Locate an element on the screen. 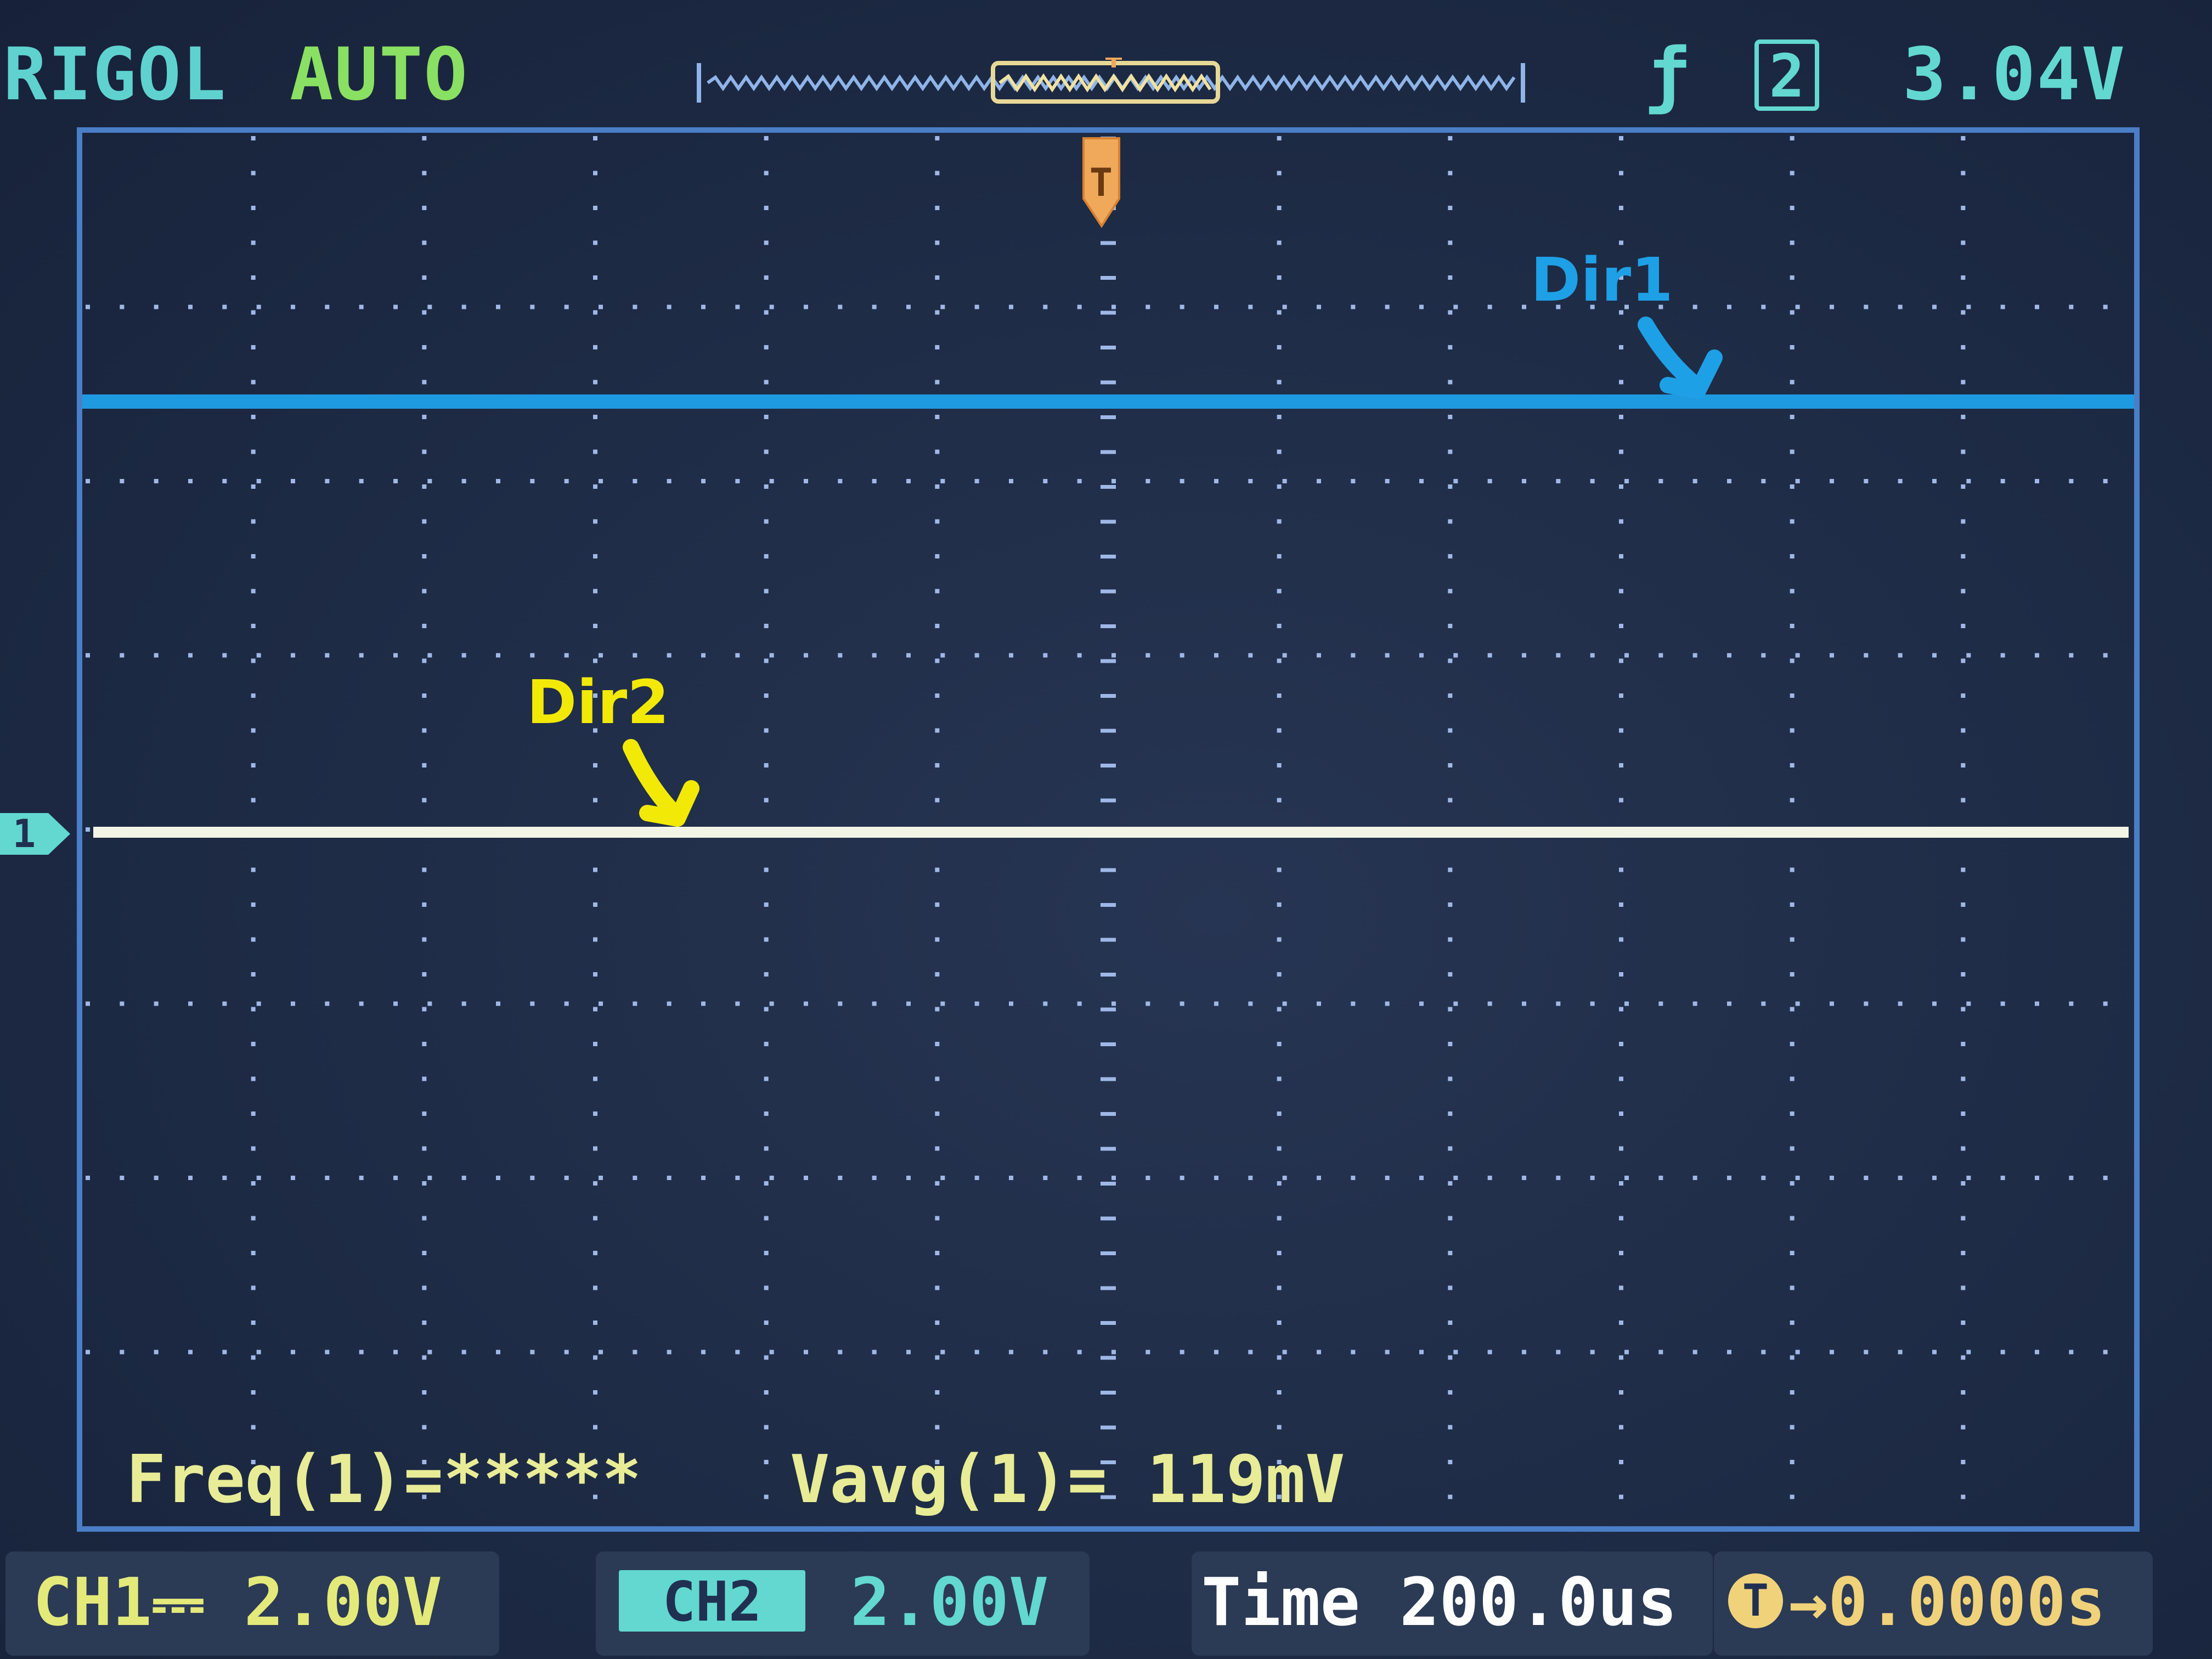 This screenshot has width=2212, height=1659. trigger-mode-label: AUTO is located at coordinates (380, 74).